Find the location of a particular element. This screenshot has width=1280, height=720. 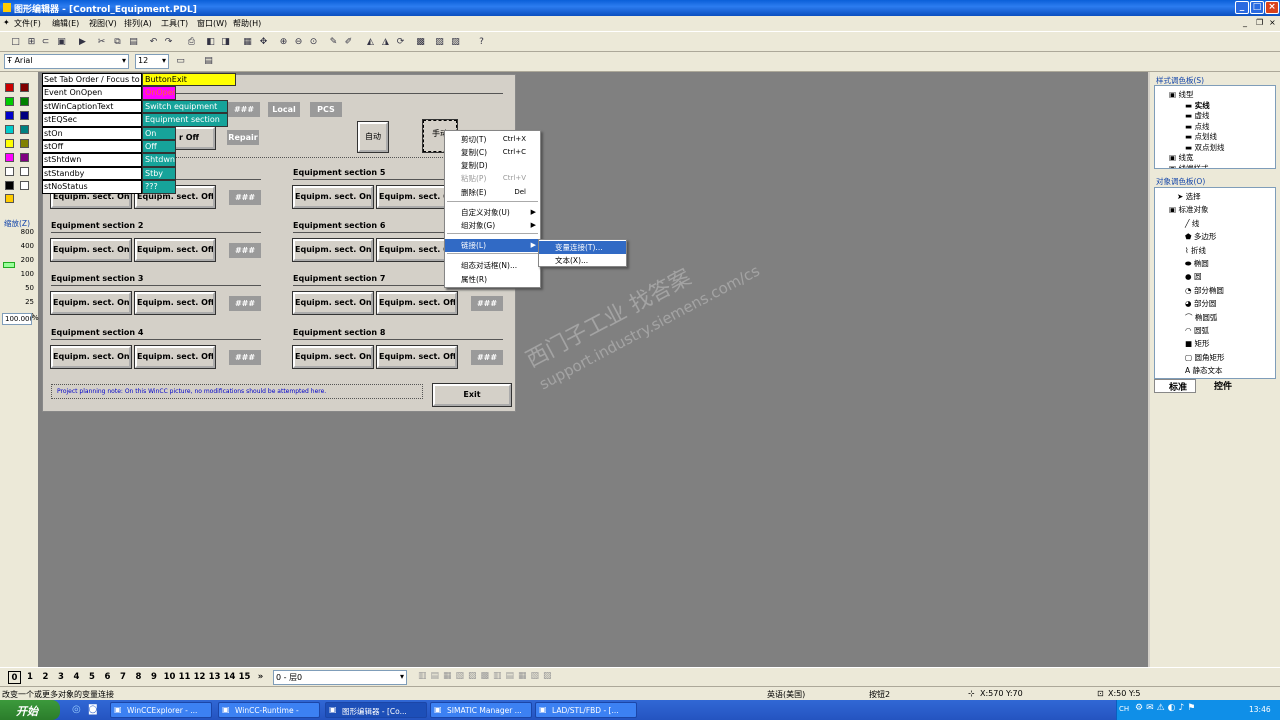

object-tree-item: A 静态文本 is located at coordinates (1204, 370).